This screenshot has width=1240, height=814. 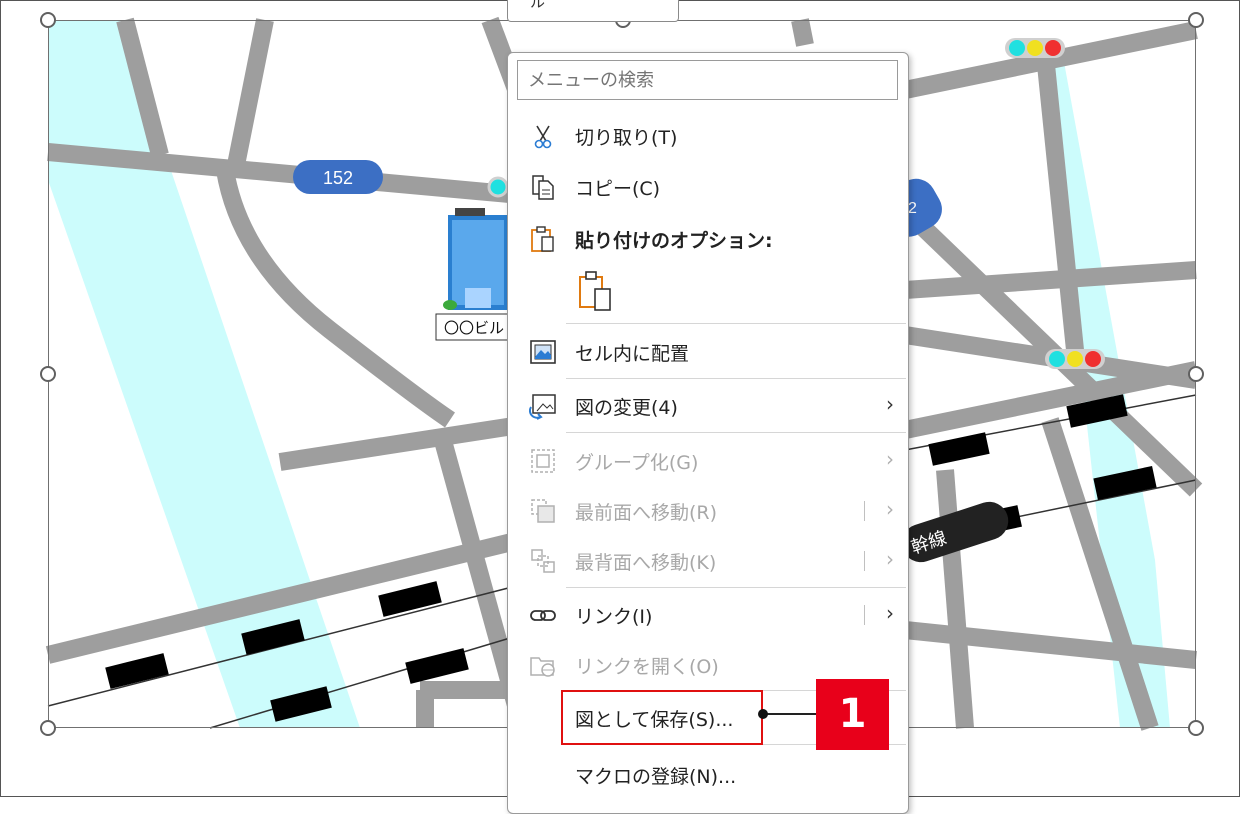 I want to click on menu-item-label: グループ化(G), so click(x=637, y=463).